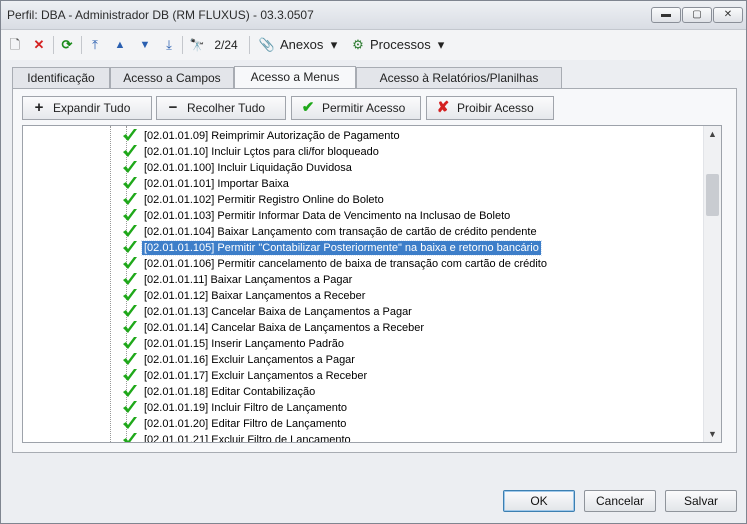 This screenshot has height=524, width=747. What do you see at coordinates (244, 344) in the screenshot?
I see `tree-item-label: [02.01.01.15] Inserir Lançamento Padrão` at bounding box center [244, 344].